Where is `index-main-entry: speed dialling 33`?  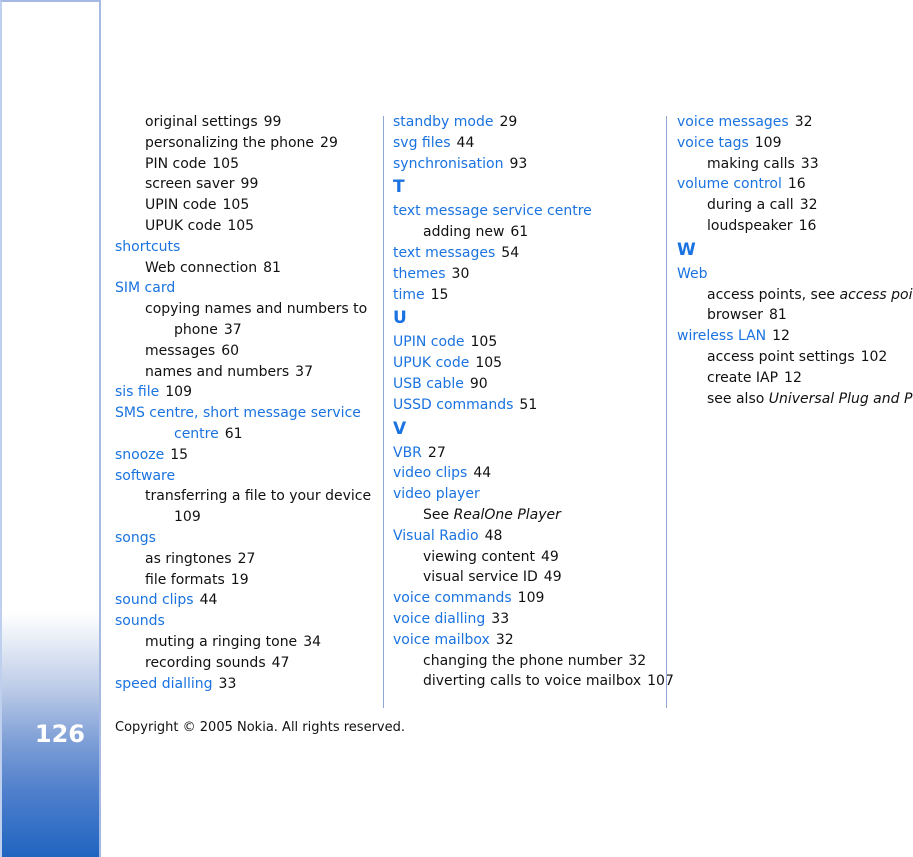
index-main-entry: speed dialling 33 is located at coordinates (246, 684).